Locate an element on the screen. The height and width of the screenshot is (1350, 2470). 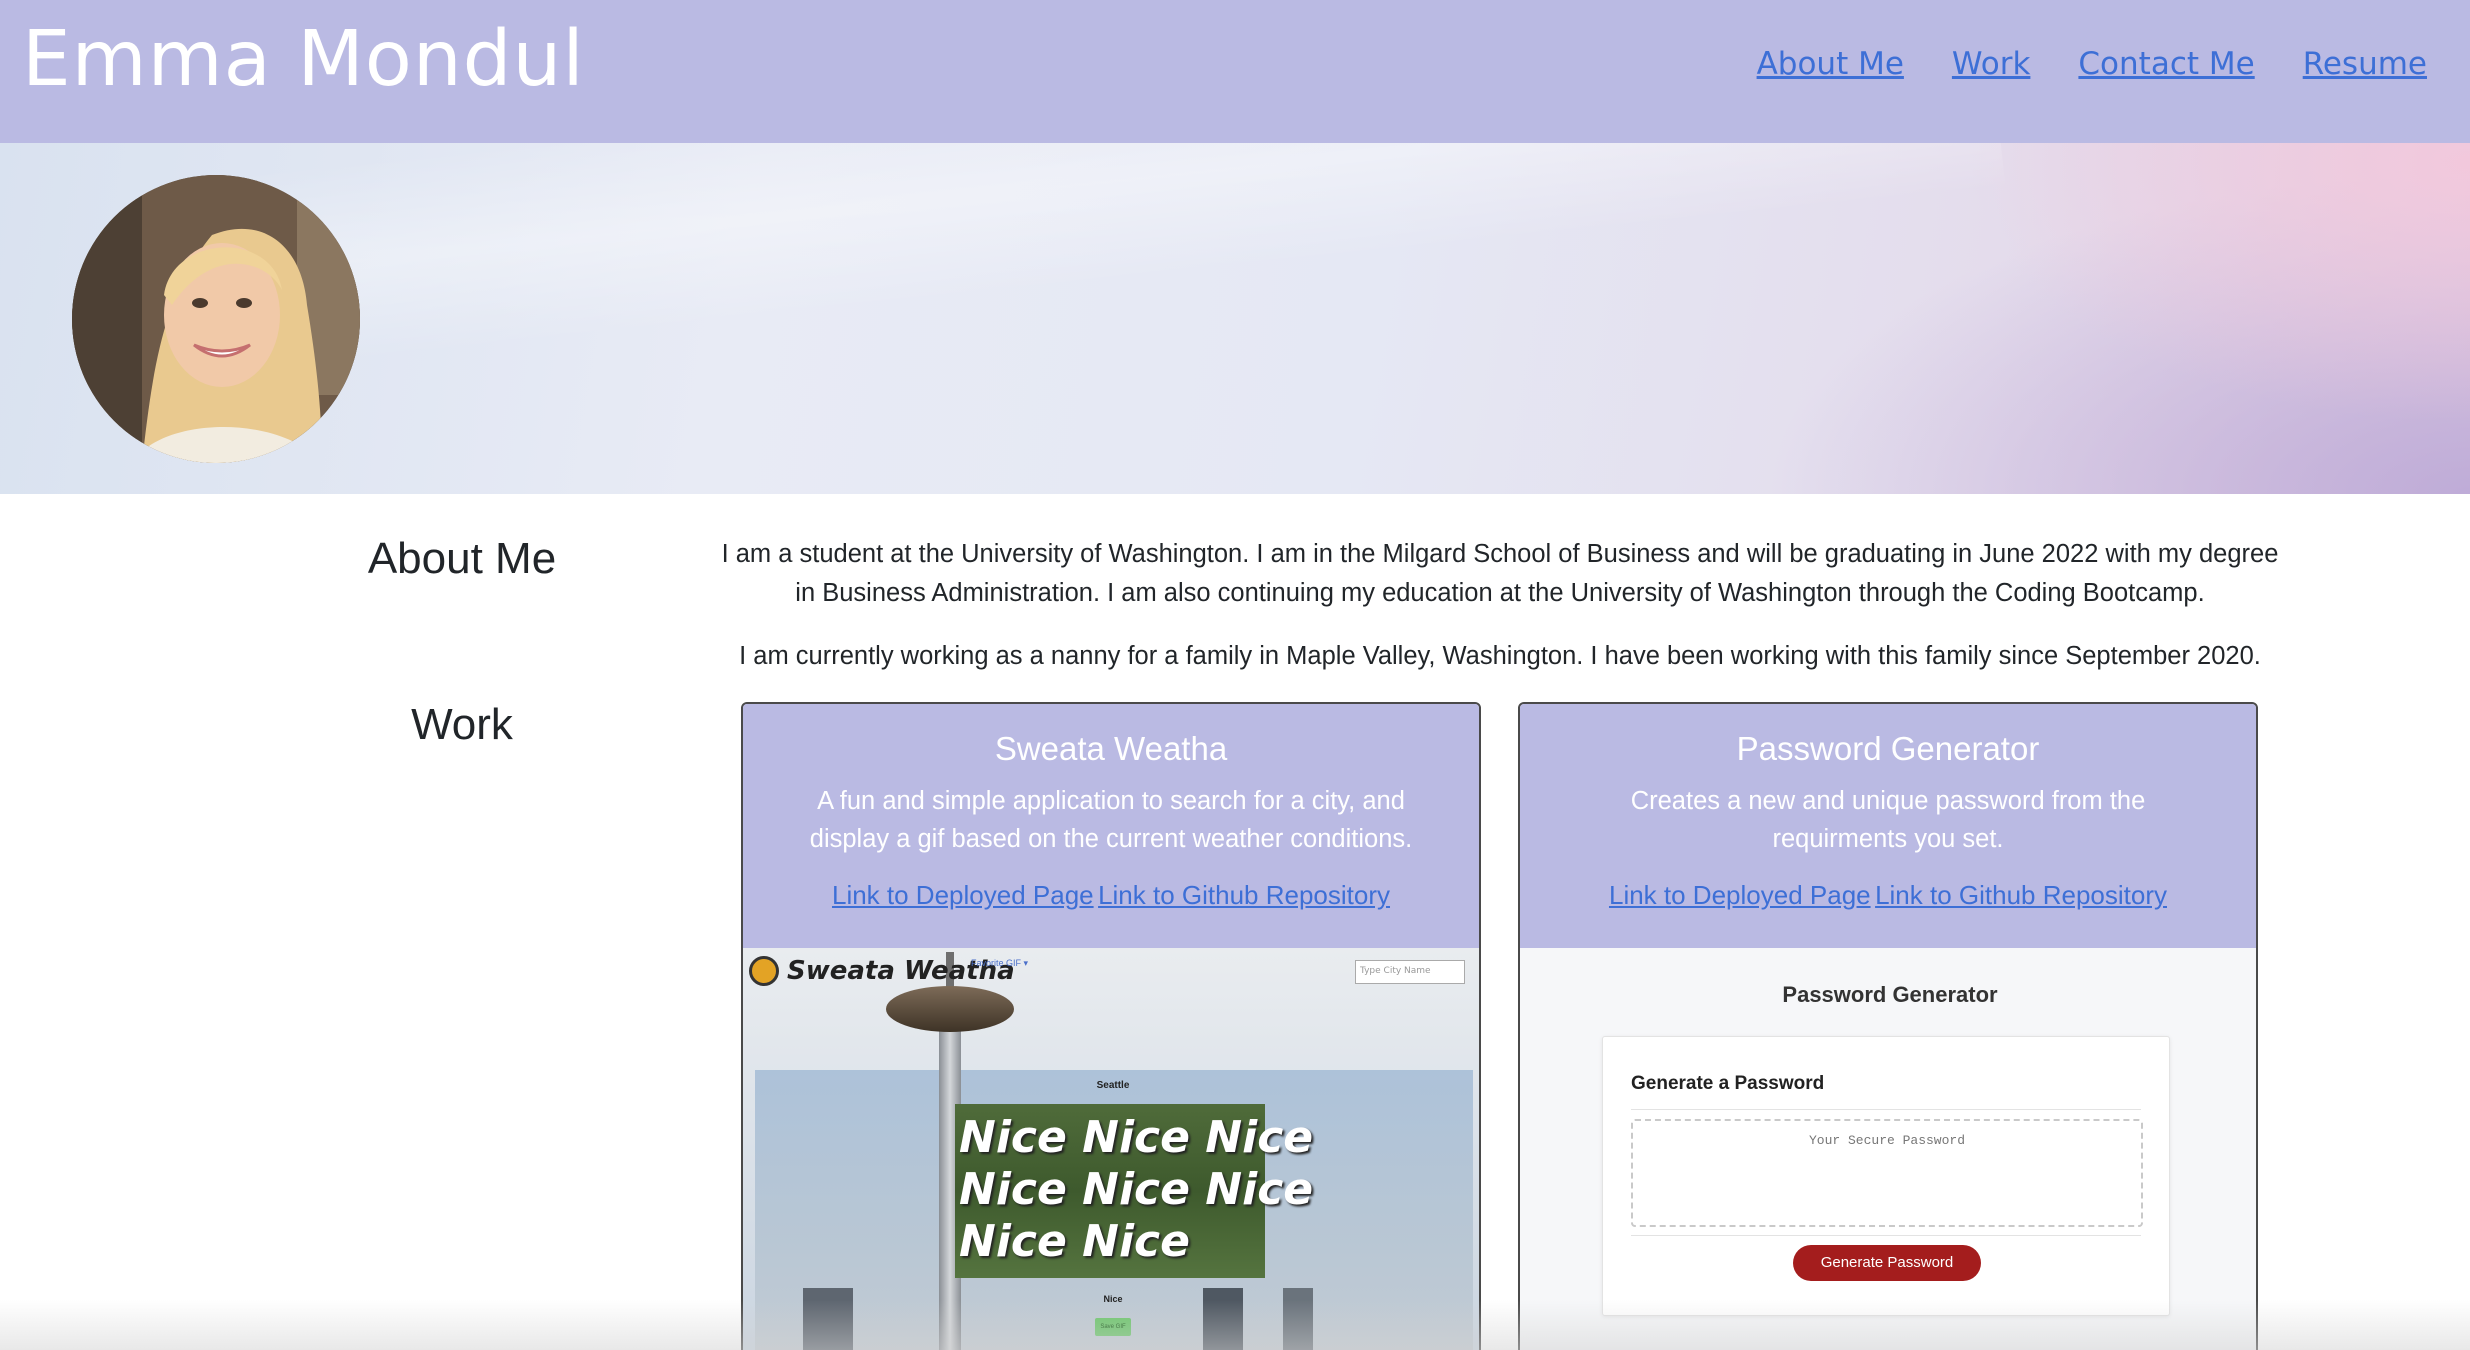
save-gif-button: Save GIF is located at coordinates (1113, 1327).